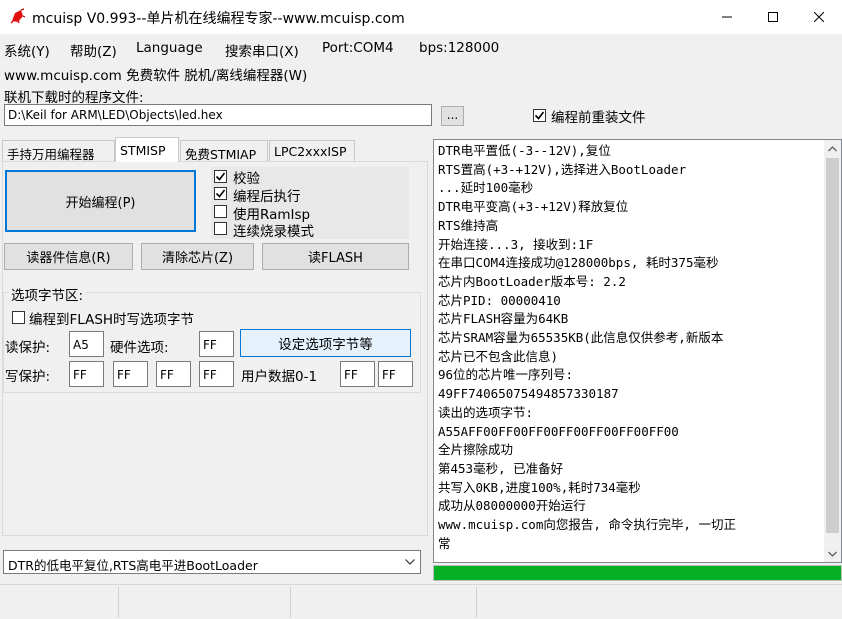  What do you see at coordinates (220, 211) in the screenshot?
I see `use-ramisp-checkbox` at bounding box center [220, 211].